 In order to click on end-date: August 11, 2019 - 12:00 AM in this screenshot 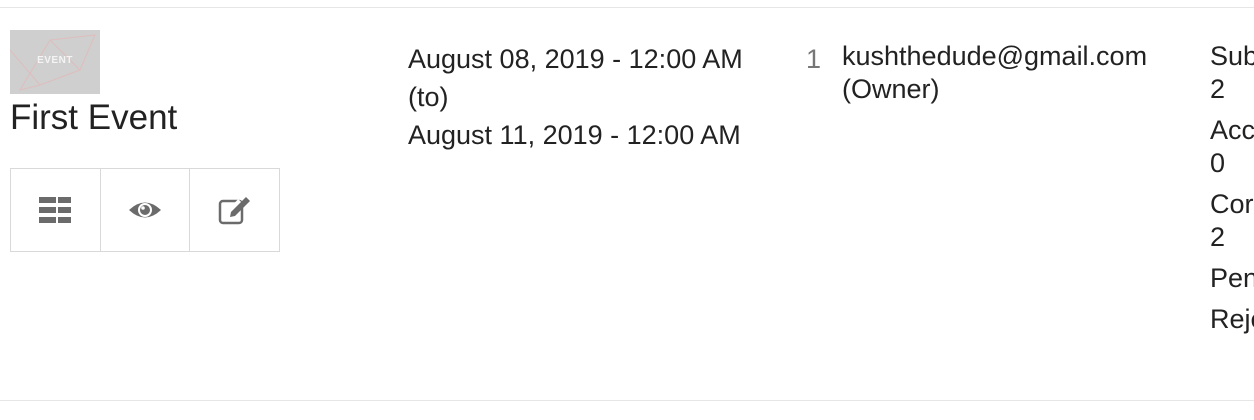, I will do `click(574, 135)`.